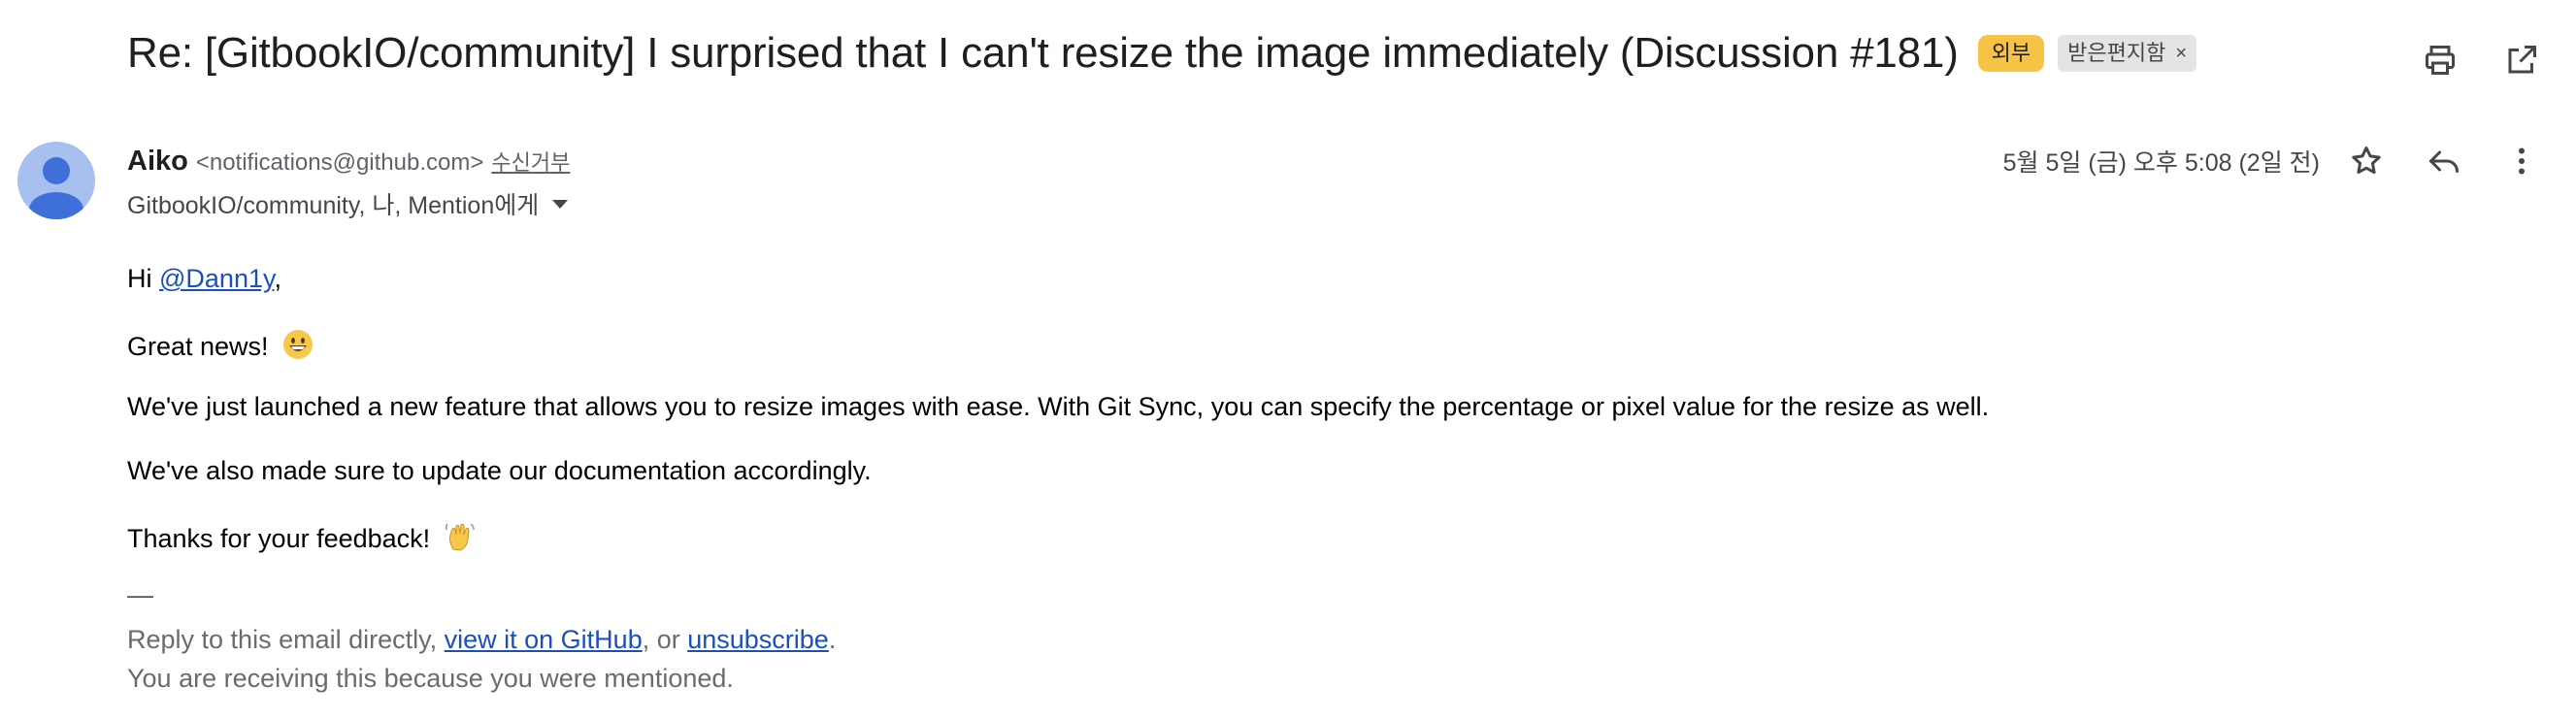  Describe the element at coordinates (2181, 53) in the screenshot. I see `remove-label-button: ×` at that location.